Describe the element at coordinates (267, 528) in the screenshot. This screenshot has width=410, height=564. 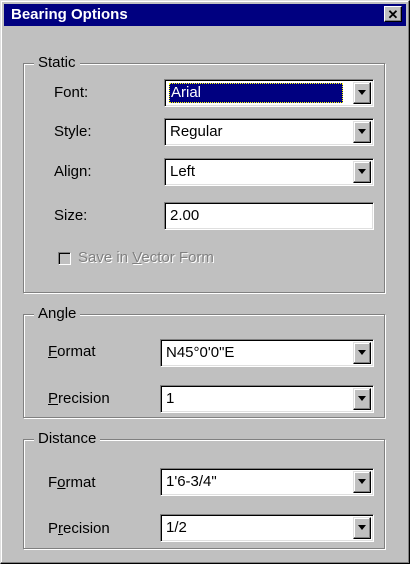
I see `distance-precision-select: 1/2` at that location.